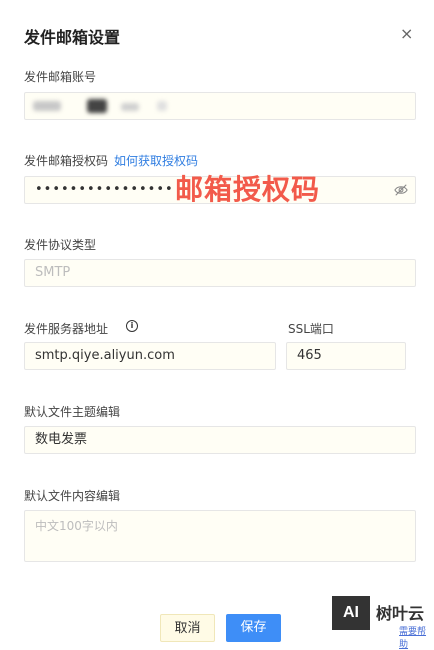 The width and height of the screenshot is (434, 650). Describe the element at coordinates (401, 190) in the screenshot. I see `eye-off-icon` at that location.